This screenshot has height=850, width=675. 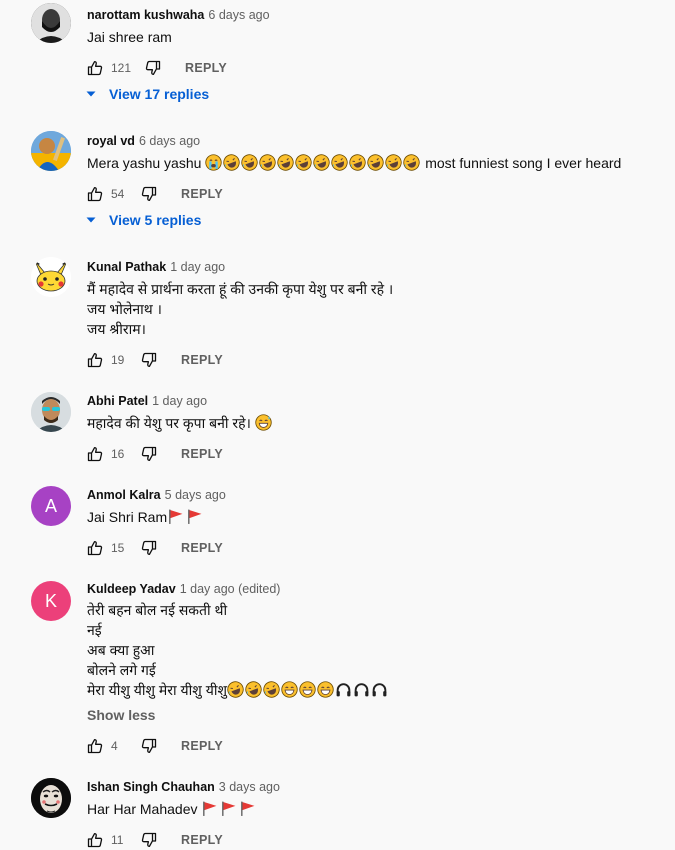 What do you see at coordinates (157, 690) in the screenshot?
I see `comment-line: मेरा यीशु यीशु मेरा यीशु यीशु` at bounding box center [157, 690].